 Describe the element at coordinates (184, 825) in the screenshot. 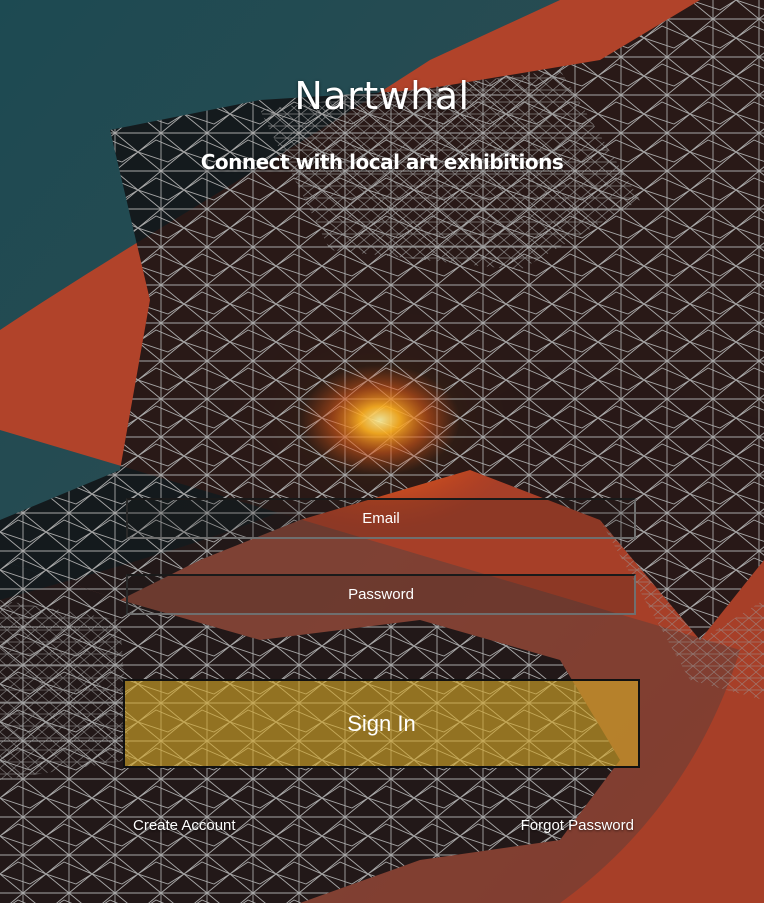

I see `create-account-link: Create Account` at that location.